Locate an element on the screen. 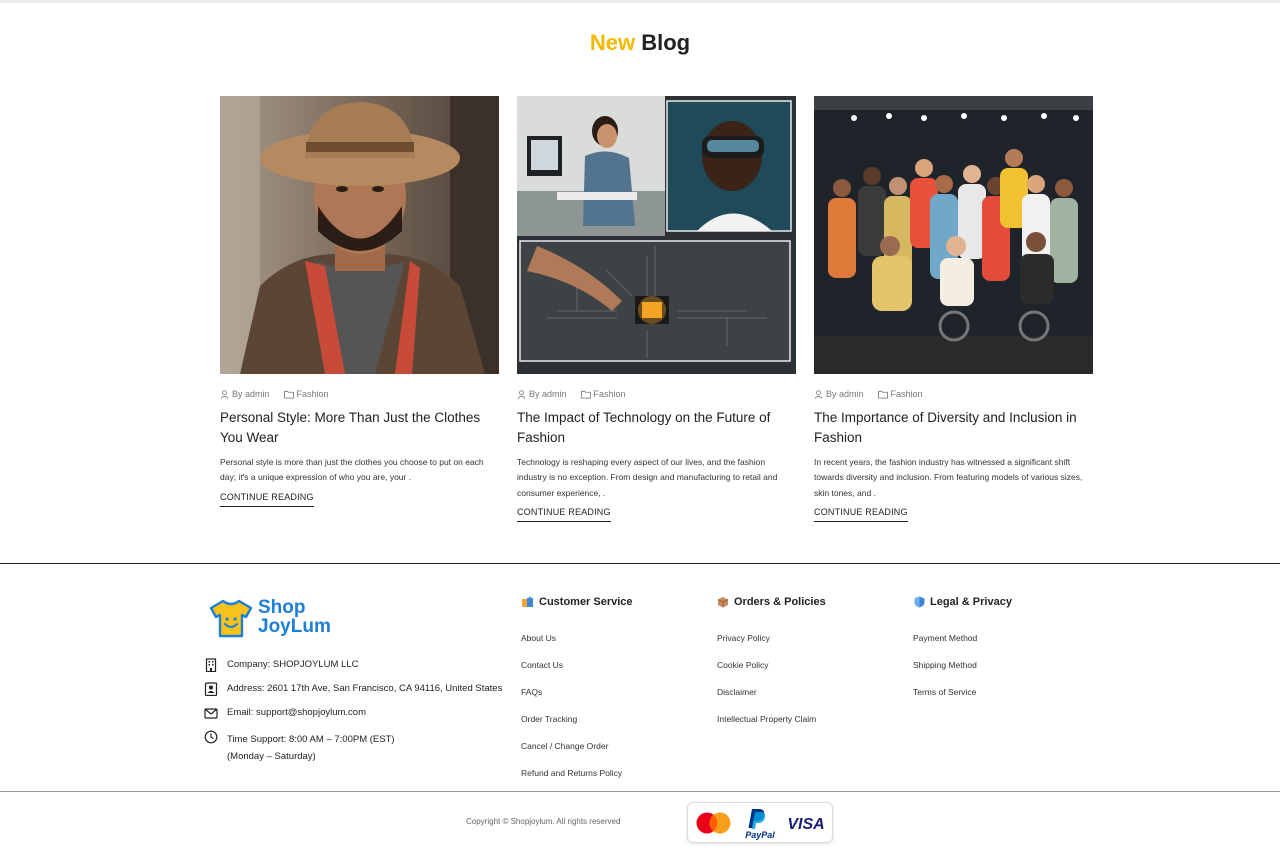 This screenshot has width=1280, height=856. visa-icon: VISA is located at coordinates (805, 824).